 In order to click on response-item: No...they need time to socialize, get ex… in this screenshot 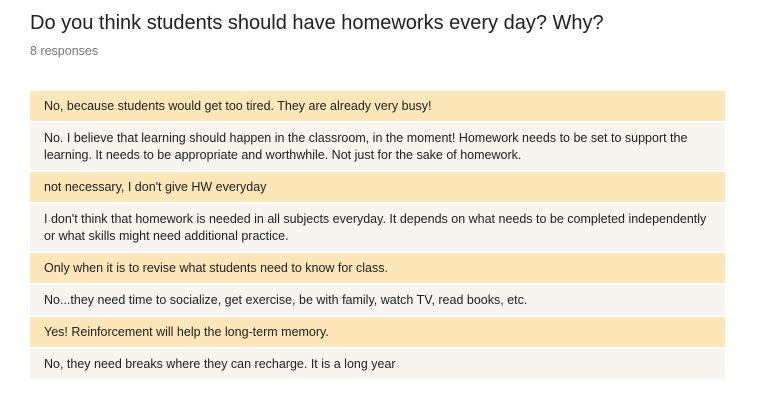, I will do `click(377, 300)`.